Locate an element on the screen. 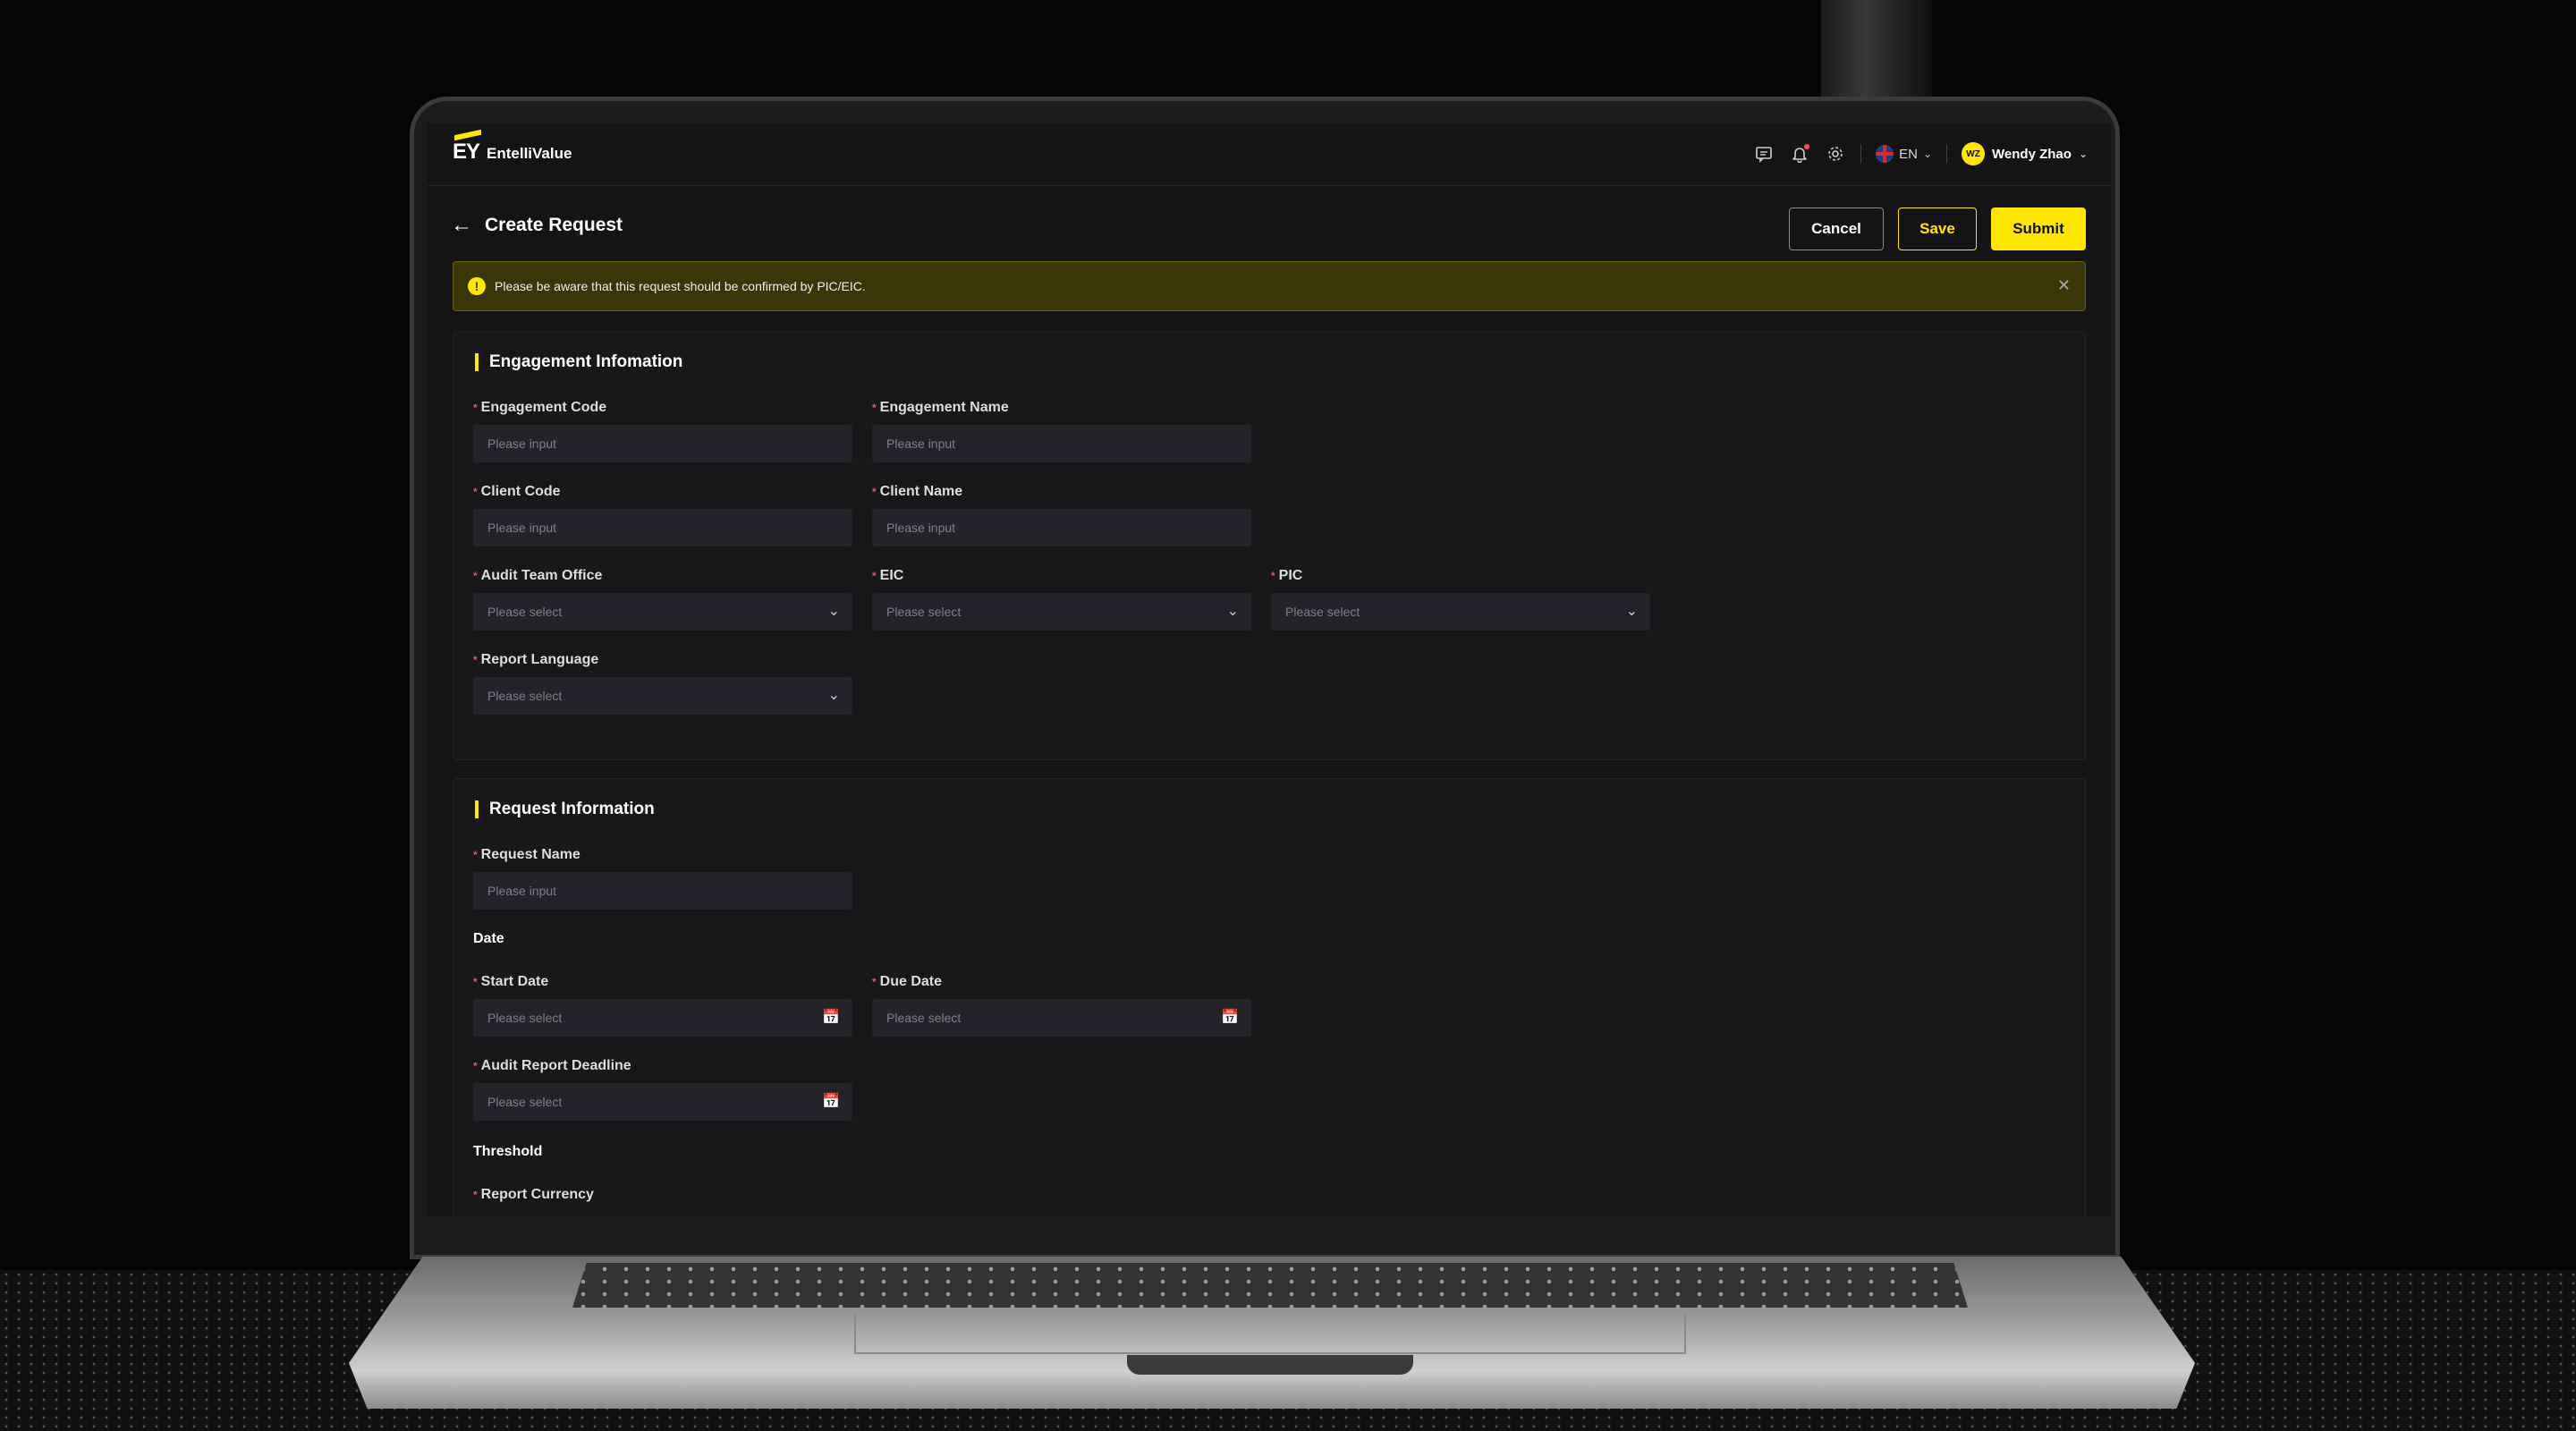 Image resolution: width=2576 pixels, height=1431 pixels. label-text: Report Language is located at coordinates (539, 659).